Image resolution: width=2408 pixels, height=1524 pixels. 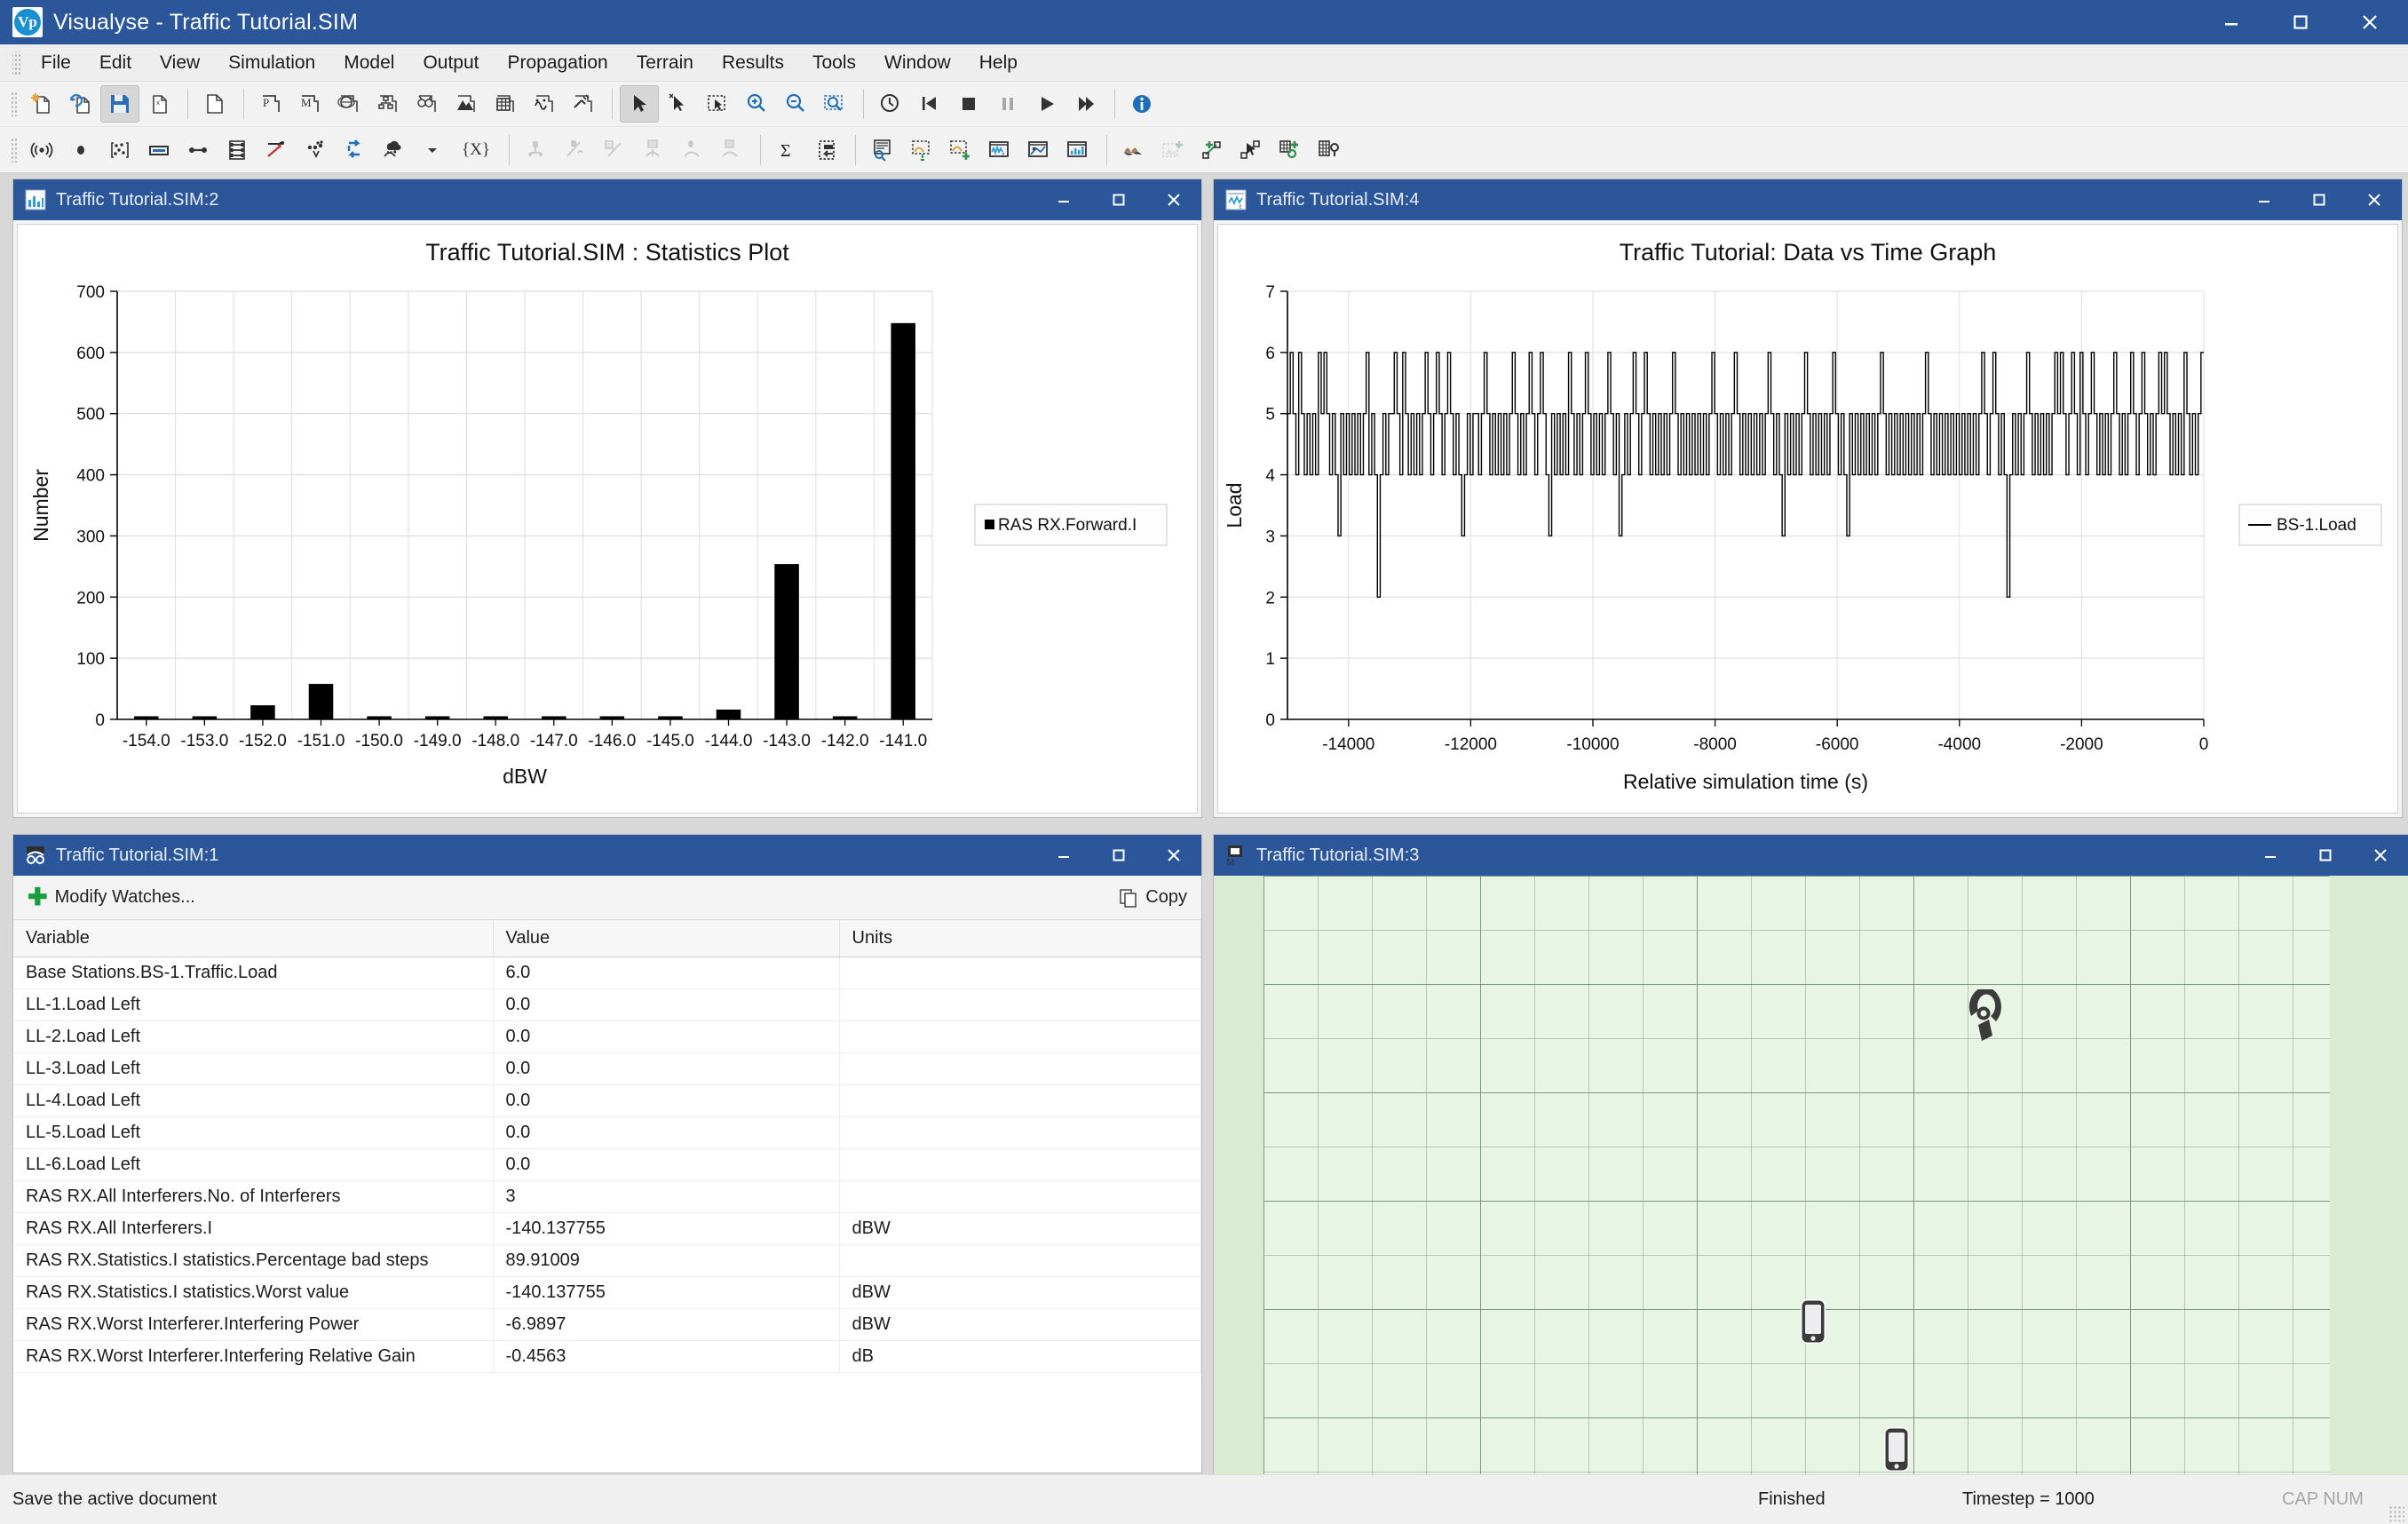 What do you see at coordinates (1086, 104) in the screenshot?
I see `step-forward-icon` at bounding box center [1086, 104].